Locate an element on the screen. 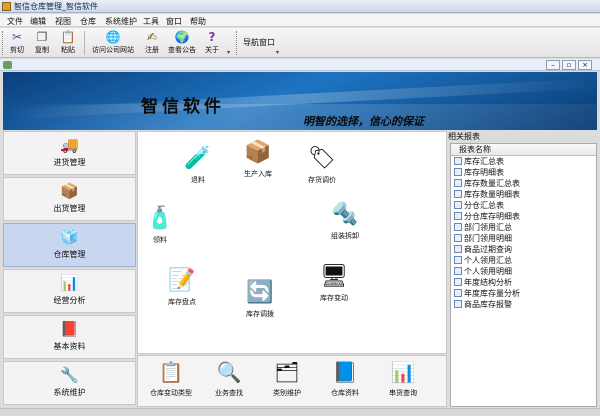 This screenshot has height=416, width=600. category-icon: 🗂 is located at coordinates (287, 372).